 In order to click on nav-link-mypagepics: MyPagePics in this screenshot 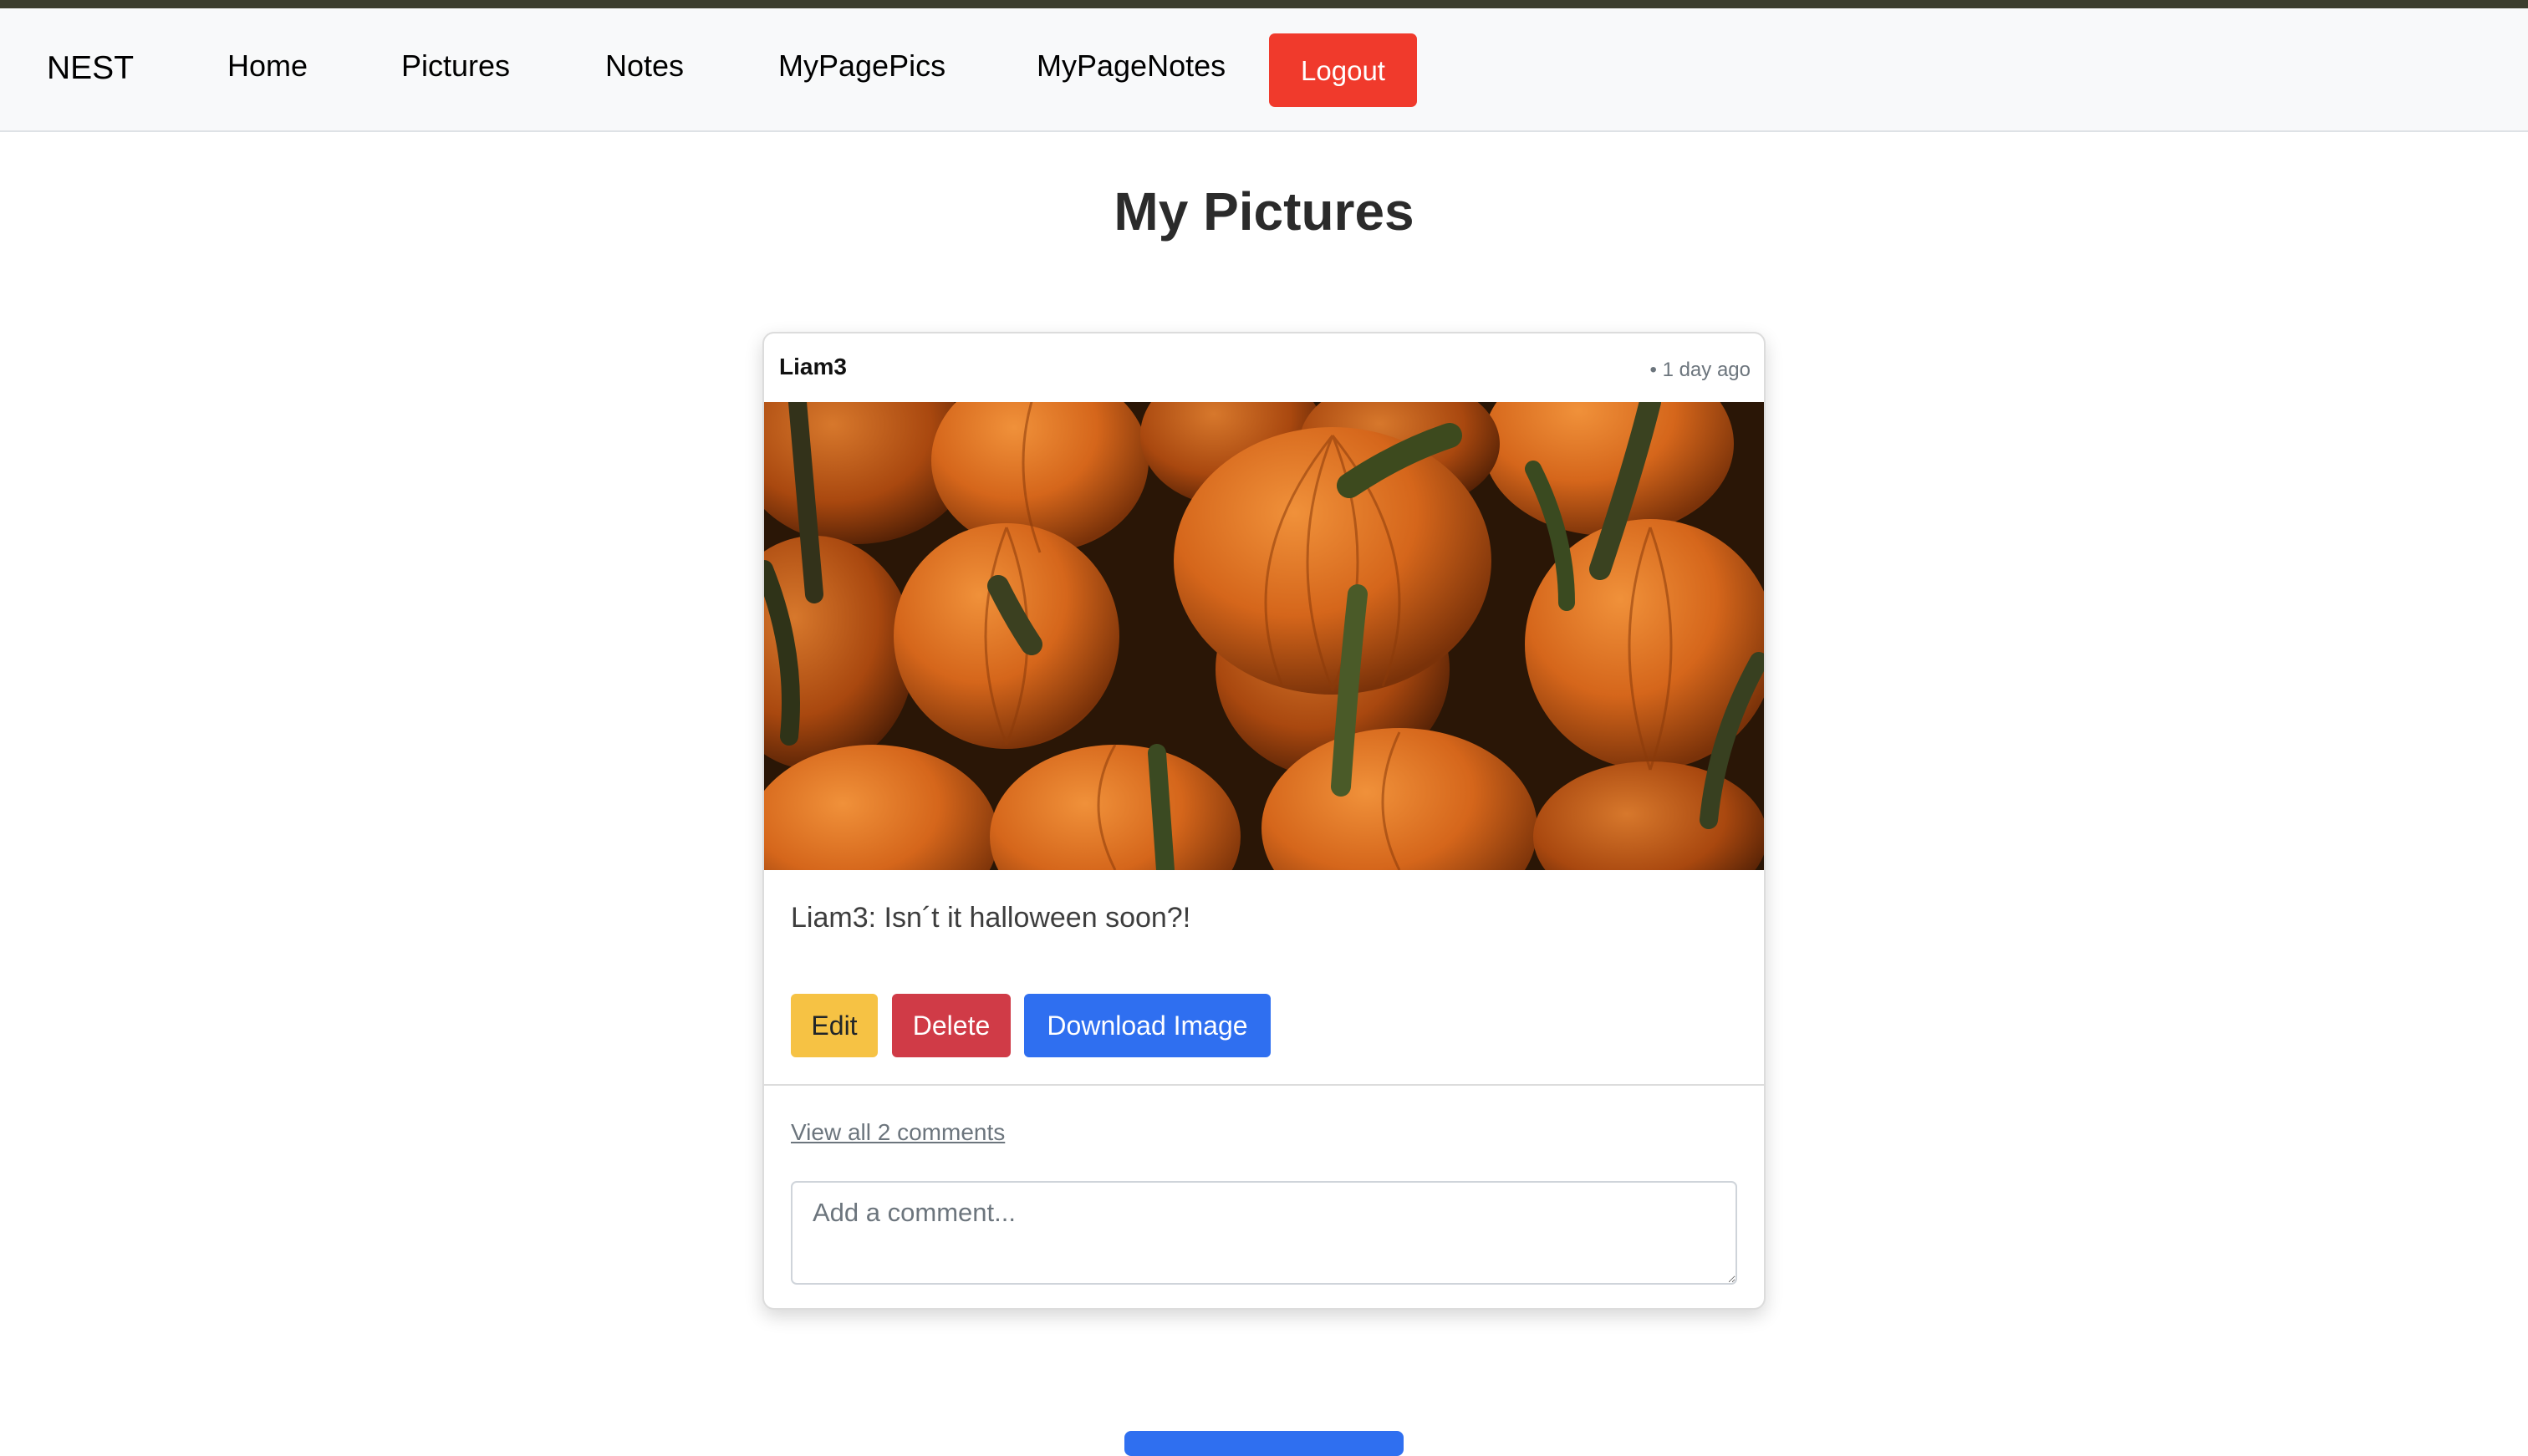, I will do `click(861, 66)`.